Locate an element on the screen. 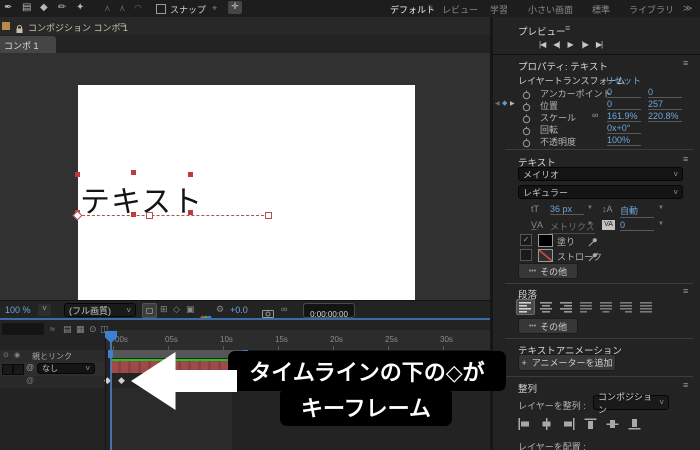 This screenshot has width=700, height=450. align-layer-left-button is located at coordinates (524, 426).